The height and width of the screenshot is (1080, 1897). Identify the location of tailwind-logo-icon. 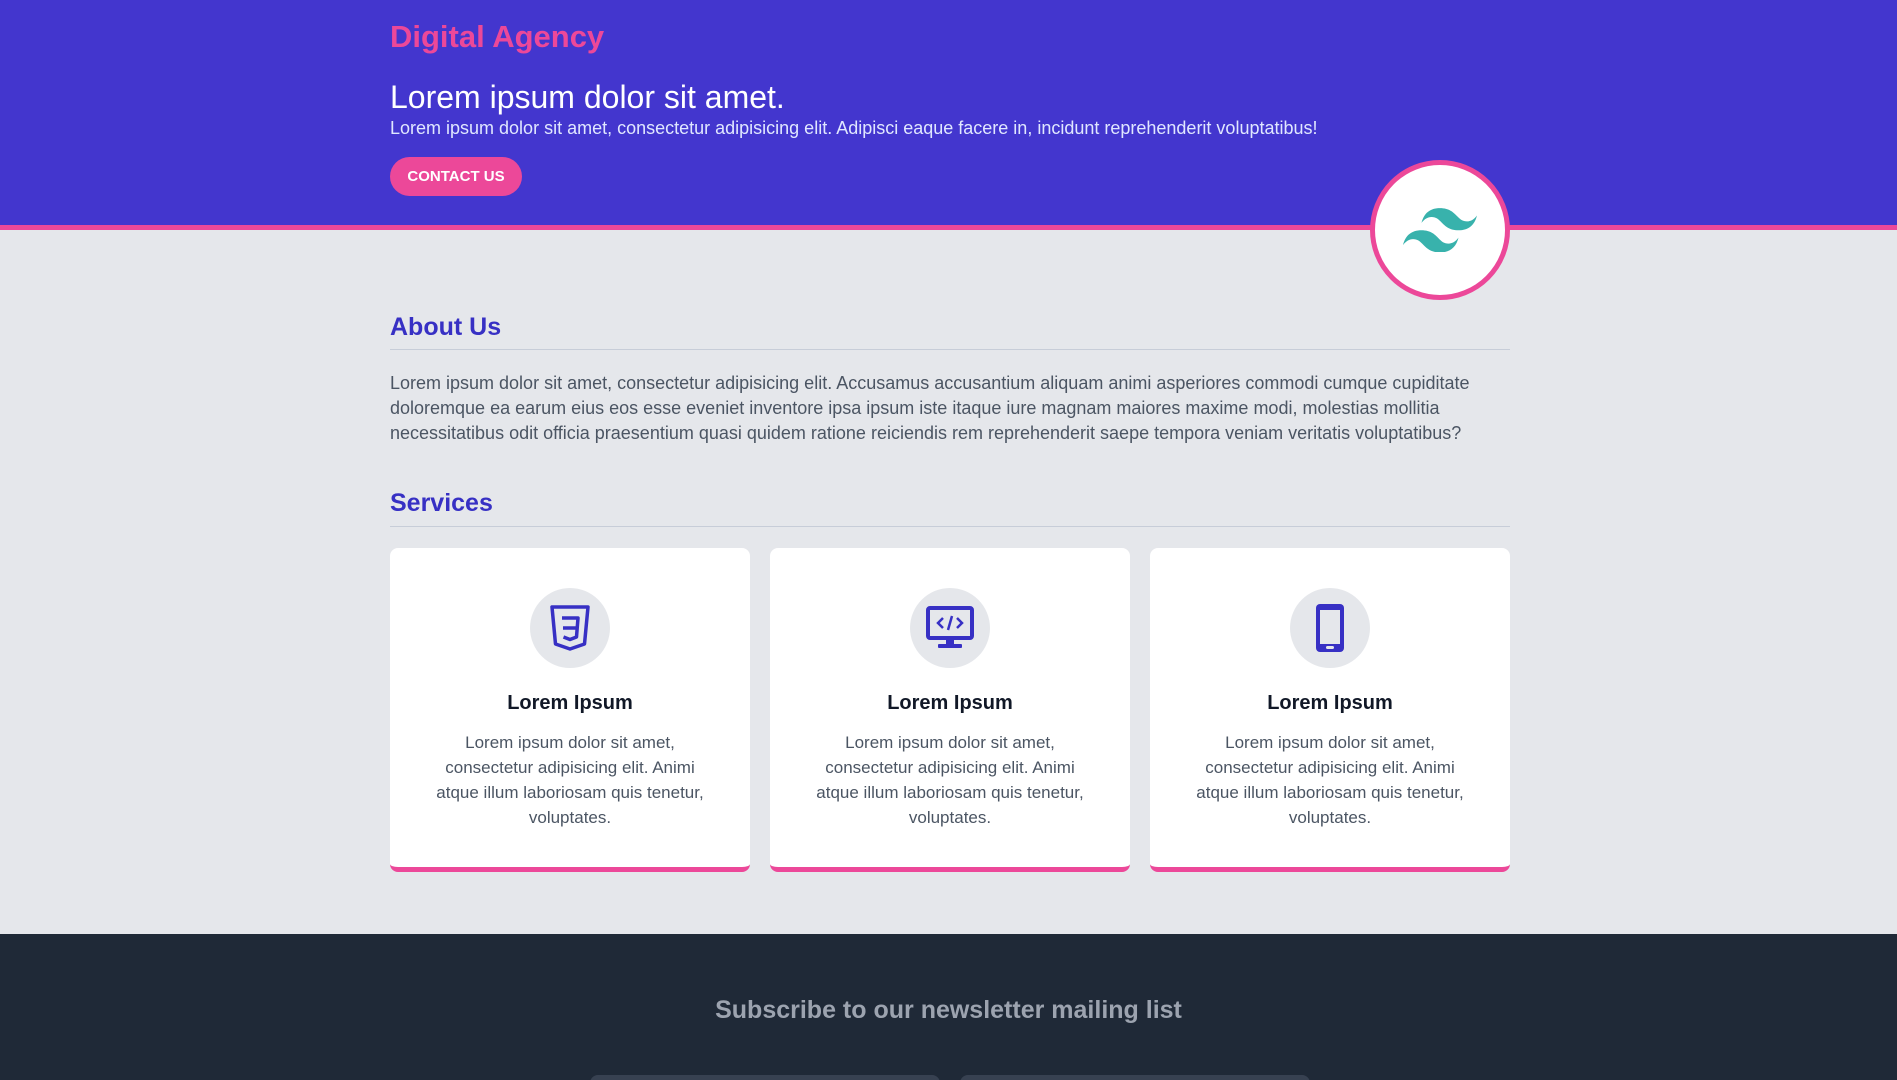
(1440, 230).